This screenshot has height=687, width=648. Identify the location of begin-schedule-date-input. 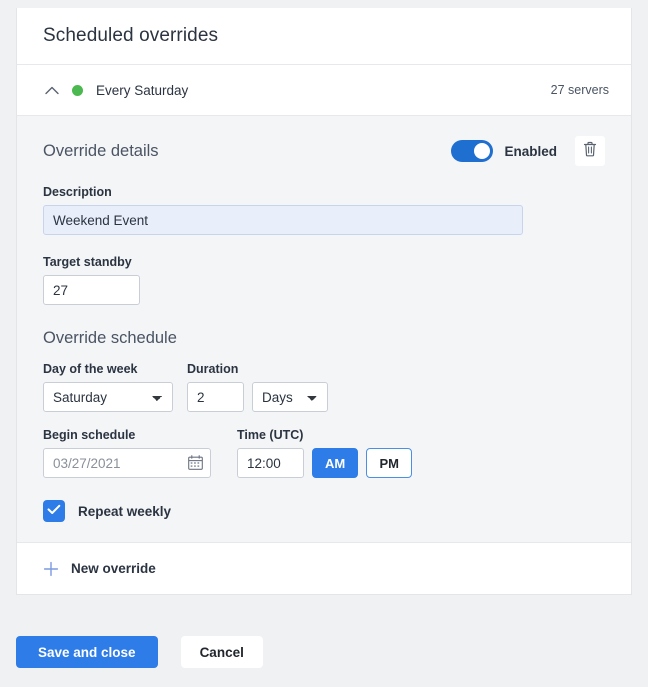
(127, 463).